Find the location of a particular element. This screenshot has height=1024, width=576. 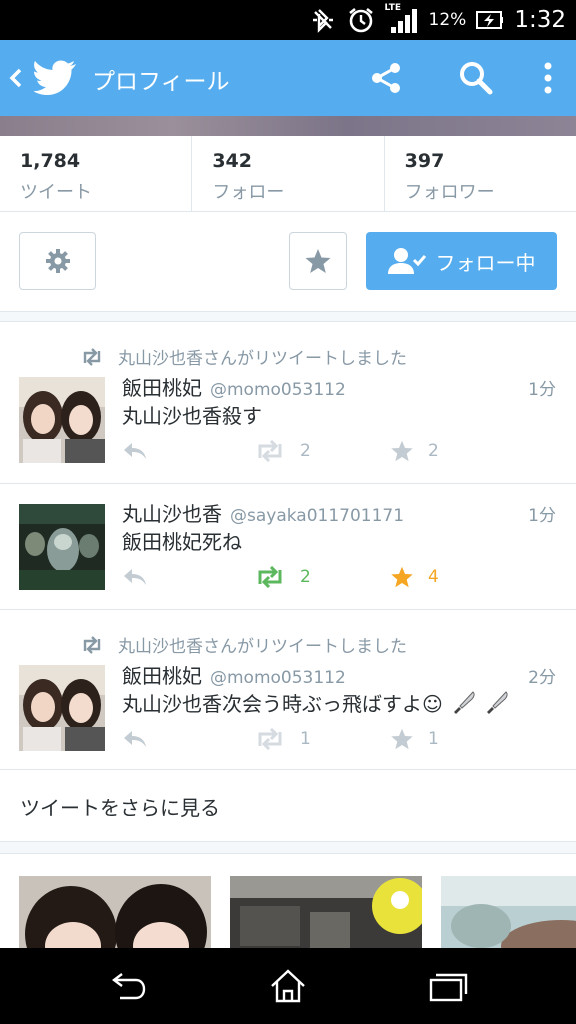

tweet-text-row: 丸山沙也香次会う時ぶっ飛ばすよ☺ is located at coordinates (316, 702).